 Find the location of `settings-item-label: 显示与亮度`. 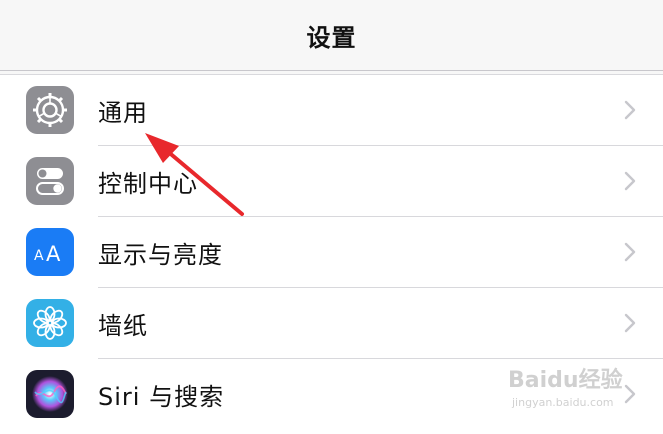

settings-item-label: 显示与亮度 is located at coordinates (160, 255).